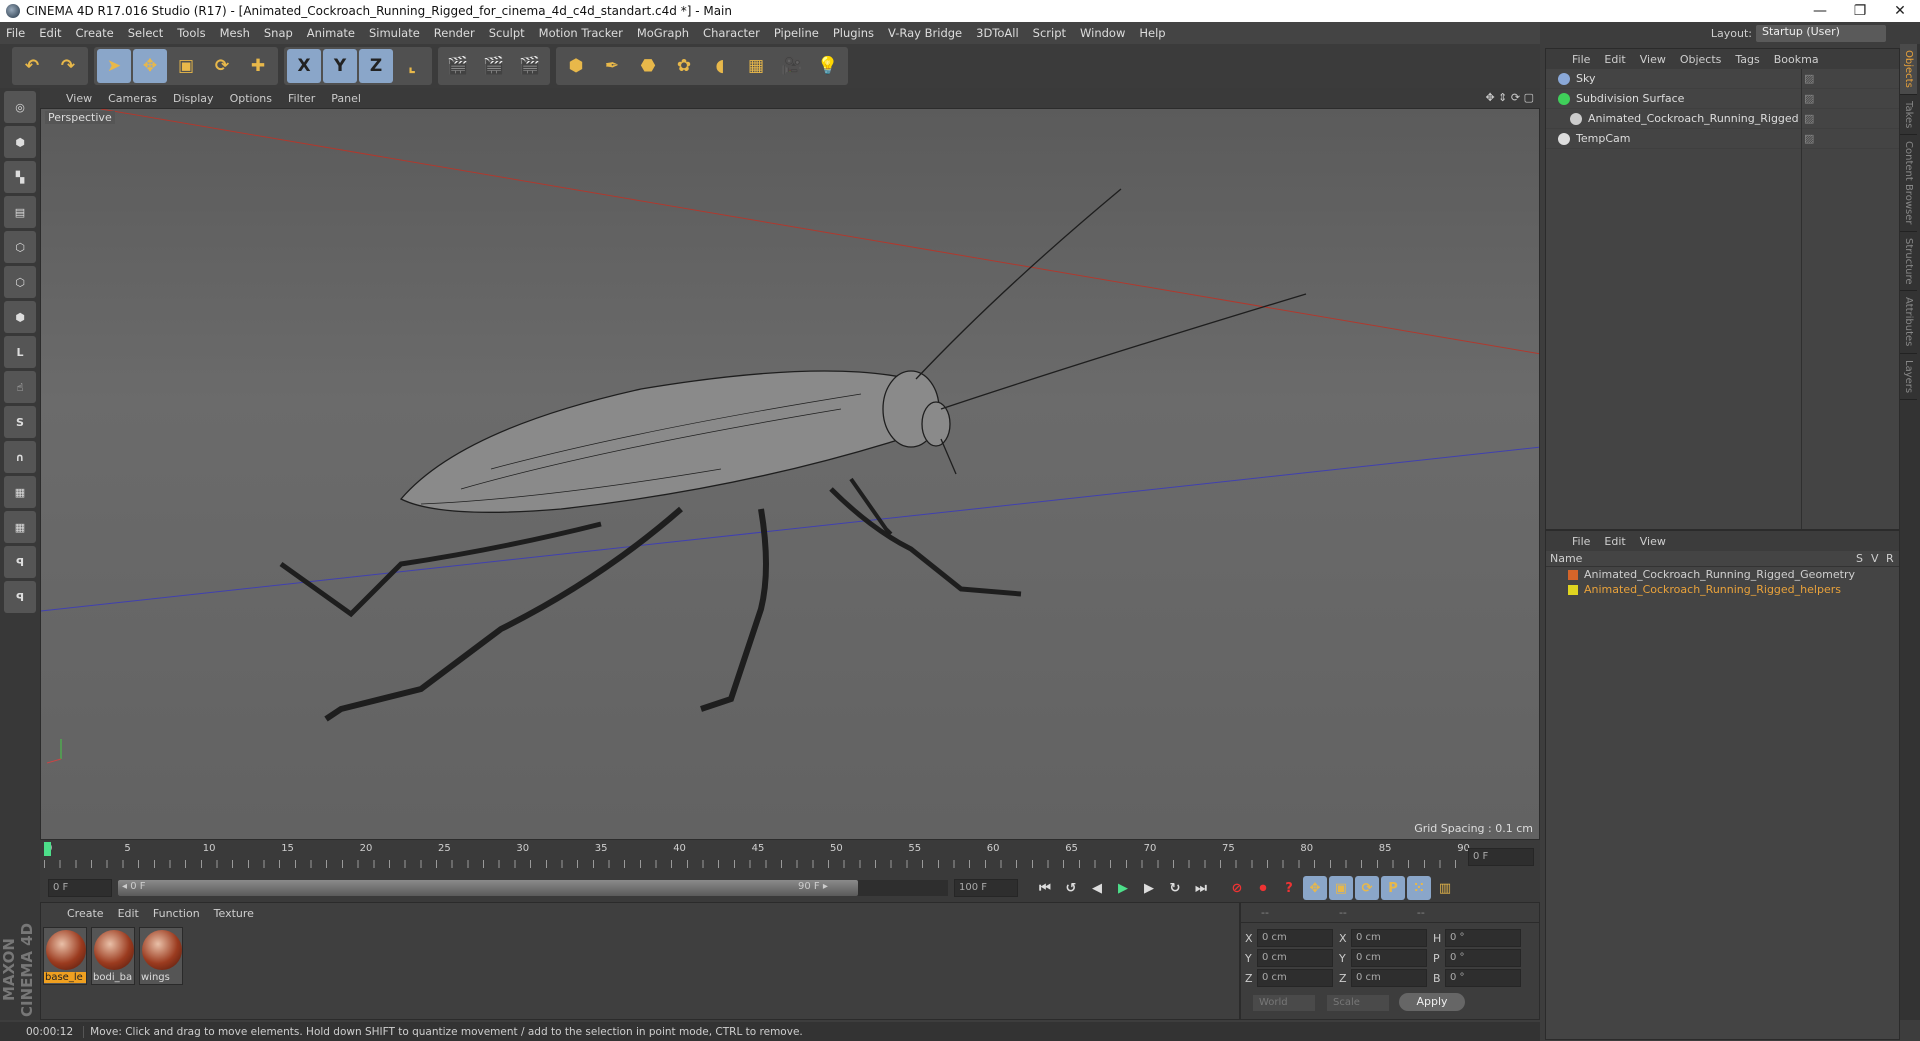 Image resolution: width=1920 pixels, height=1041 pixels. Describe the element at coordinates (186, 66) in the screenshot. I see `scale-icon: ▣` at that location.